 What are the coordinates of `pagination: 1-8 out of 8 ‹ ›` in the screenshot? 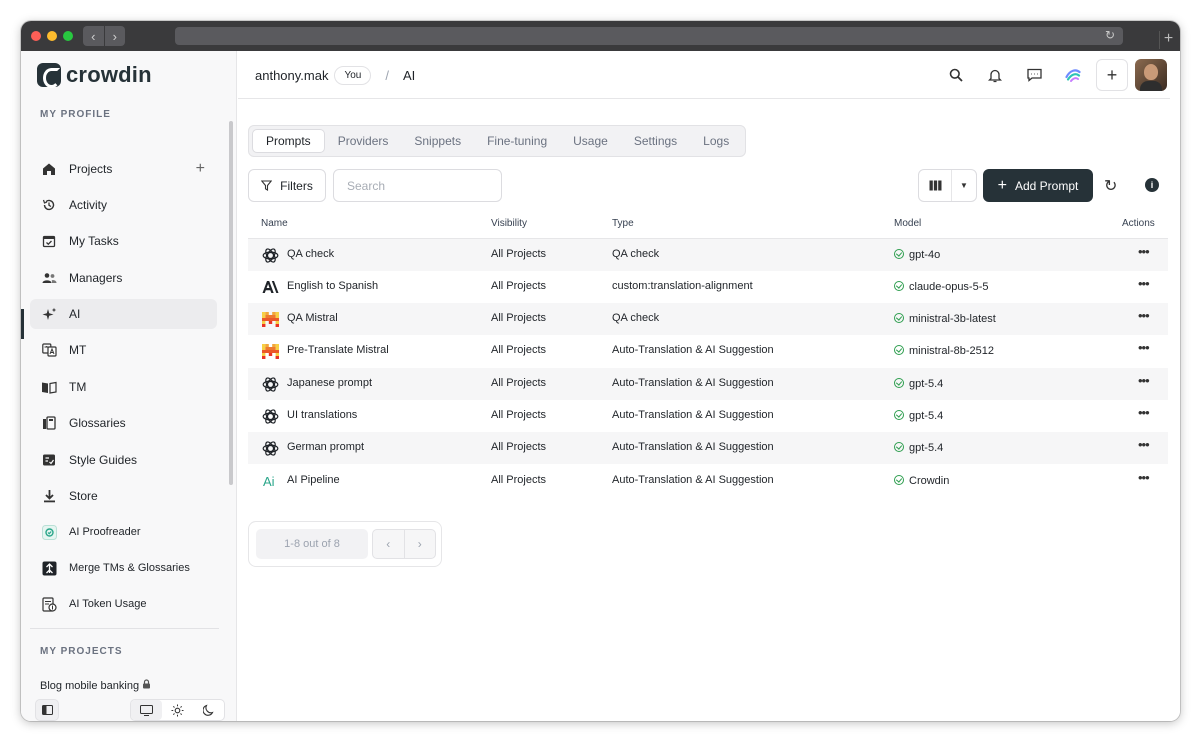 It's located at (345, 544).